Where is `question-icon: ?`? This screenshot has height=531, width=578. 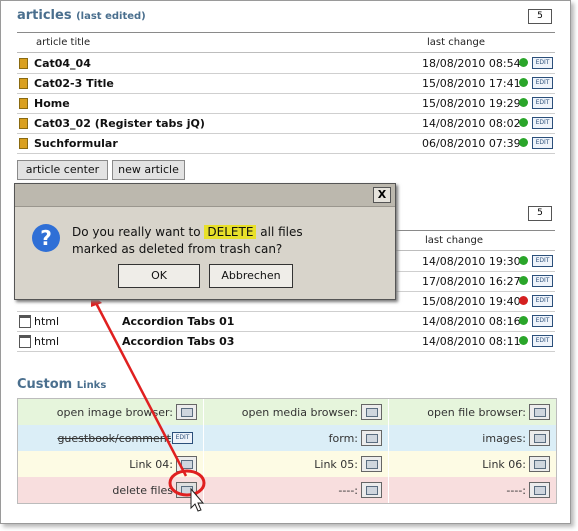 question-icon: ? is located at coordinates (46, 238).